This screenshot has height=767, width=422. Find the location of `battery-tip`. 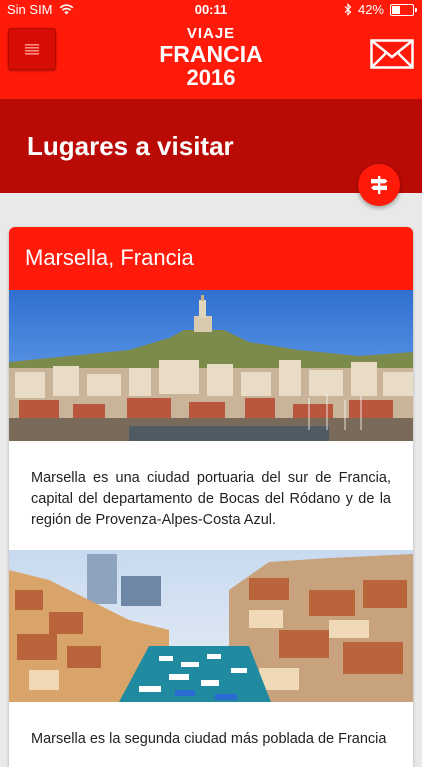

battery-tip is located at coordinates (416, 9).